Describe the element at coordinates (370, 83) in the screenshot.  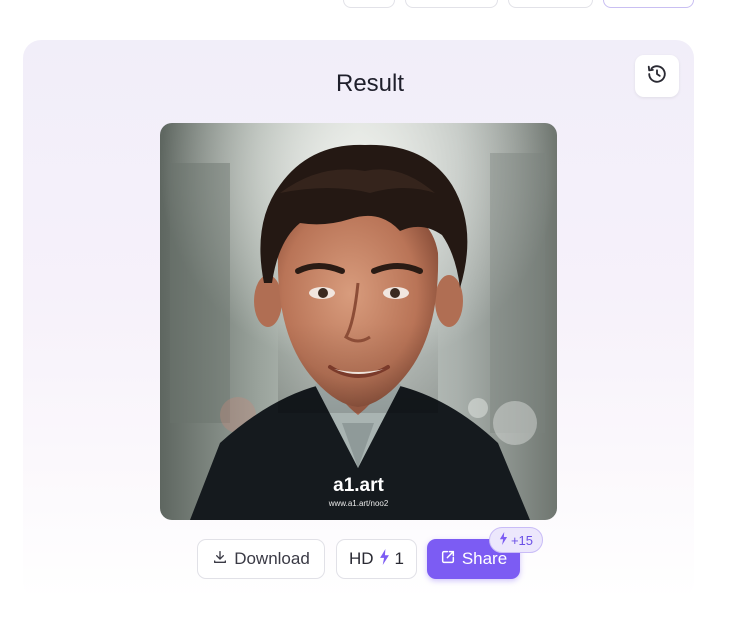
I see `result-title: Result` at that location.